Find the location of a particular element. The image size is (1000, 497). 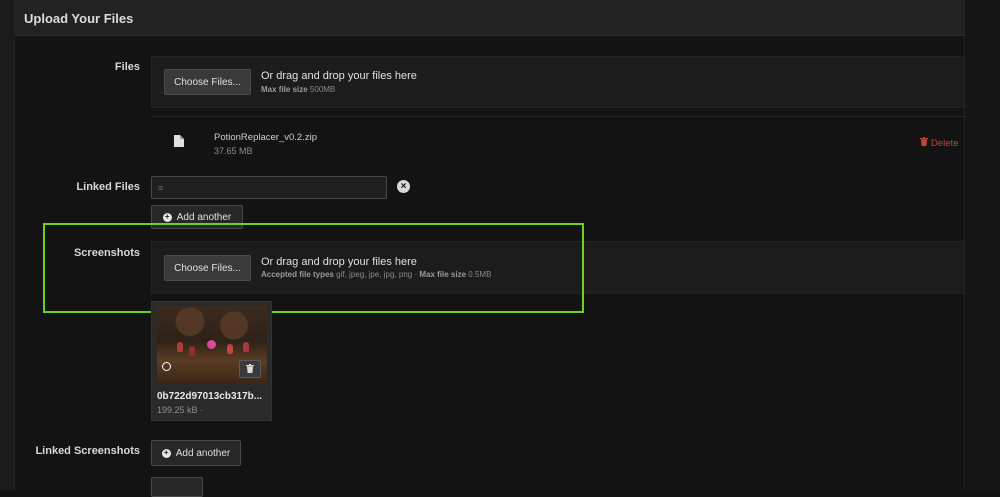

files-drag-text: Or drag and drop your files here is located at coordinates (339, 76).